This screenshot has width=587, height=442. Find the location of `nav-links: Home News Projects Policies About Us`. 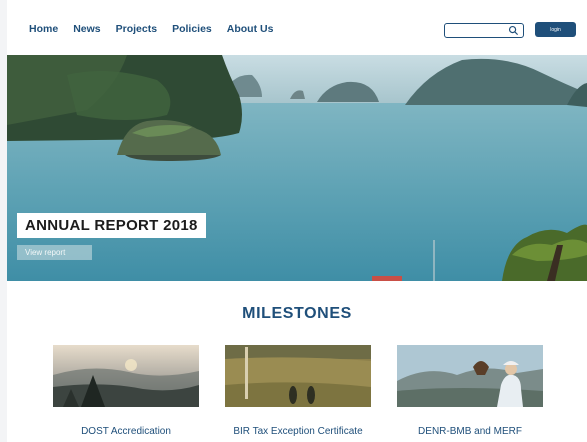

nav-links: Home News Projects Policies About Us is located at coordinates (151, 29).